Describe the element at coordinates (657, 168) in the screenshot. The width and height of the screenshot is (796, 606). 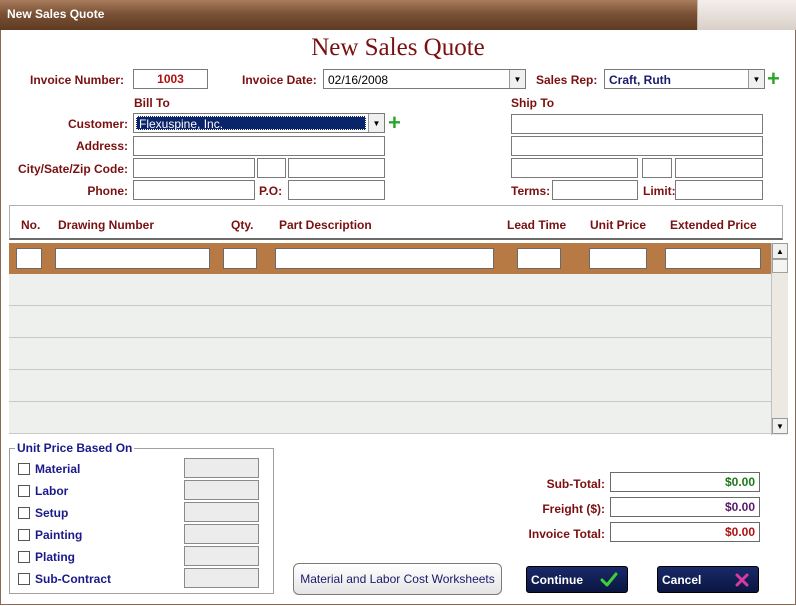
I see `ship-state-field` at that location.